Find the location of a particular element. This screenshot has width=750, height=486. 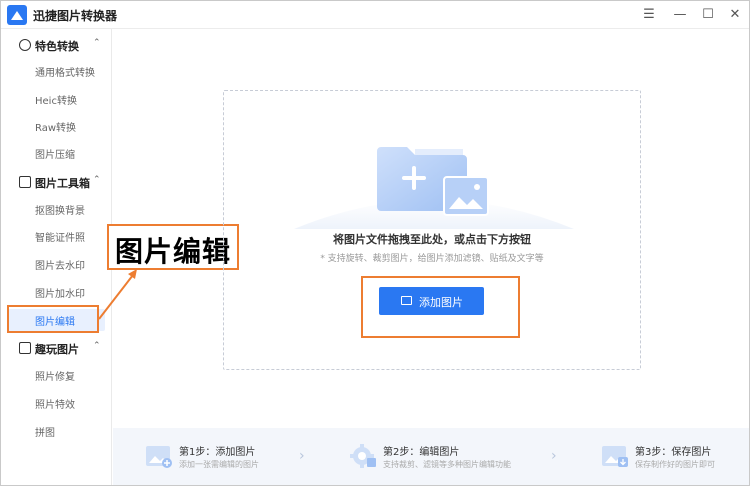

app-title: 迅捷图片转换器 is located at coordinates (75, 16).